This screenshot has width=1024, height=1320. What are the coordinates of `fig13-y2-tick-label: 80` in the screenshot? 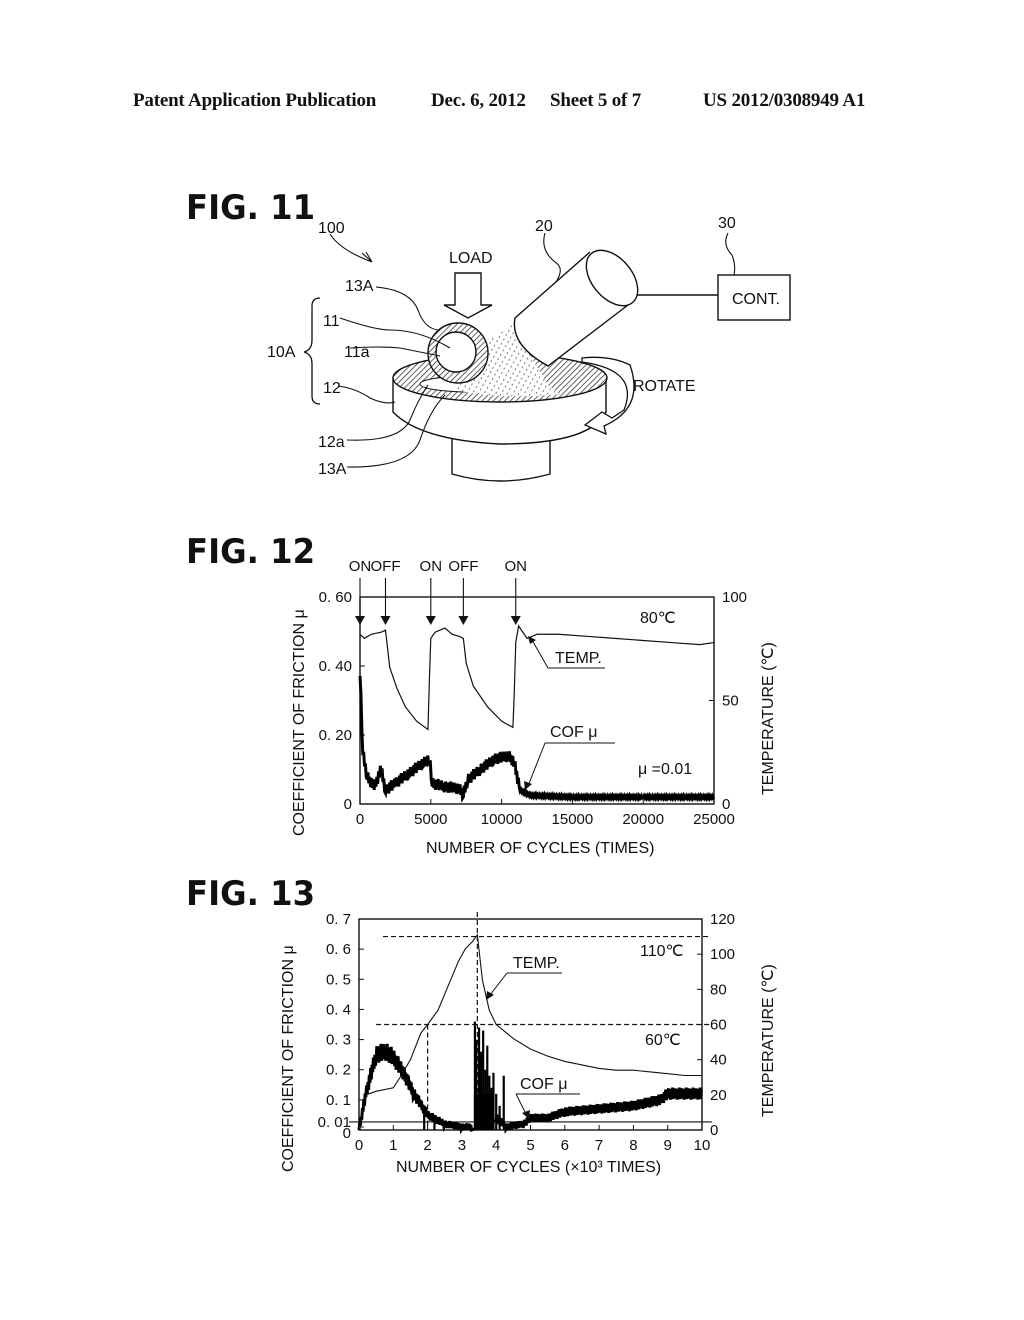 It's located at (718, 989).